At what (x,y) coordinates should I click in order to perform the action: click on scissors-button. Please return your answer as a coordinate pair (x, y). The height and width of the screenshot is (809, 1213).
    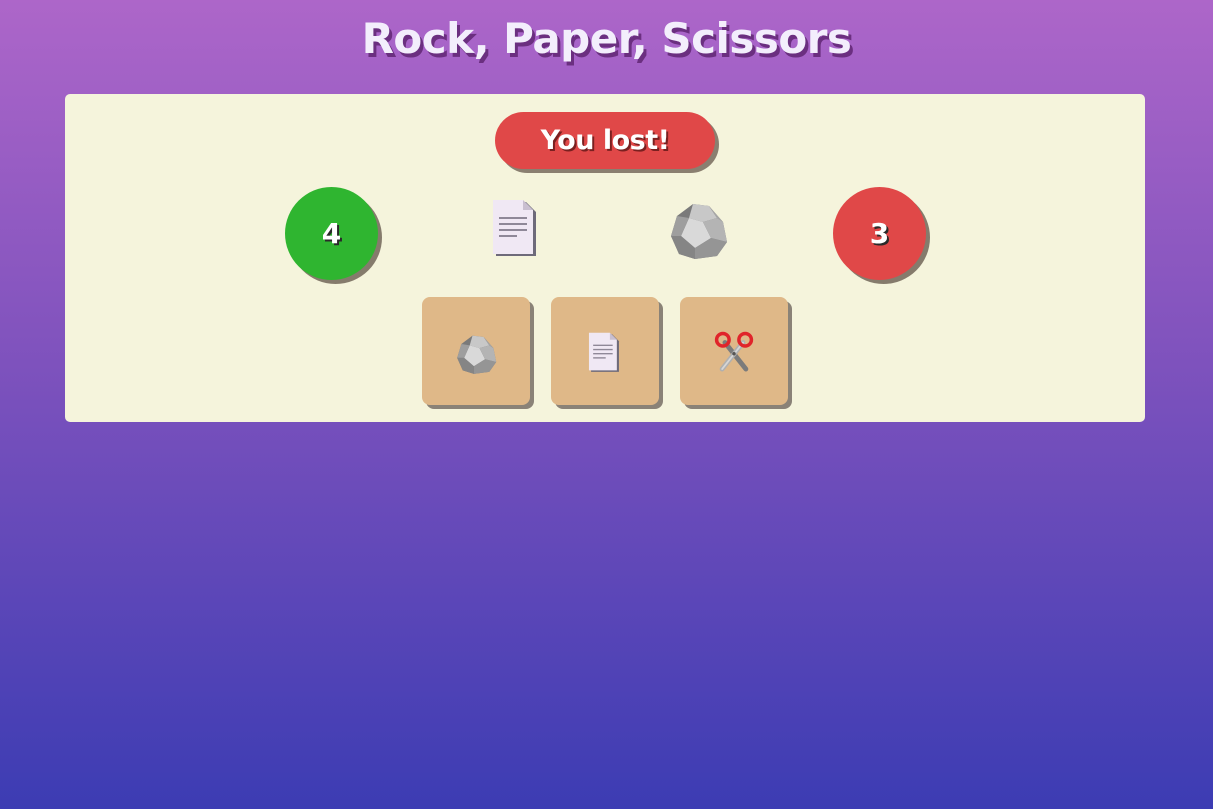
    Looking at the image, I should click on (734, 351).